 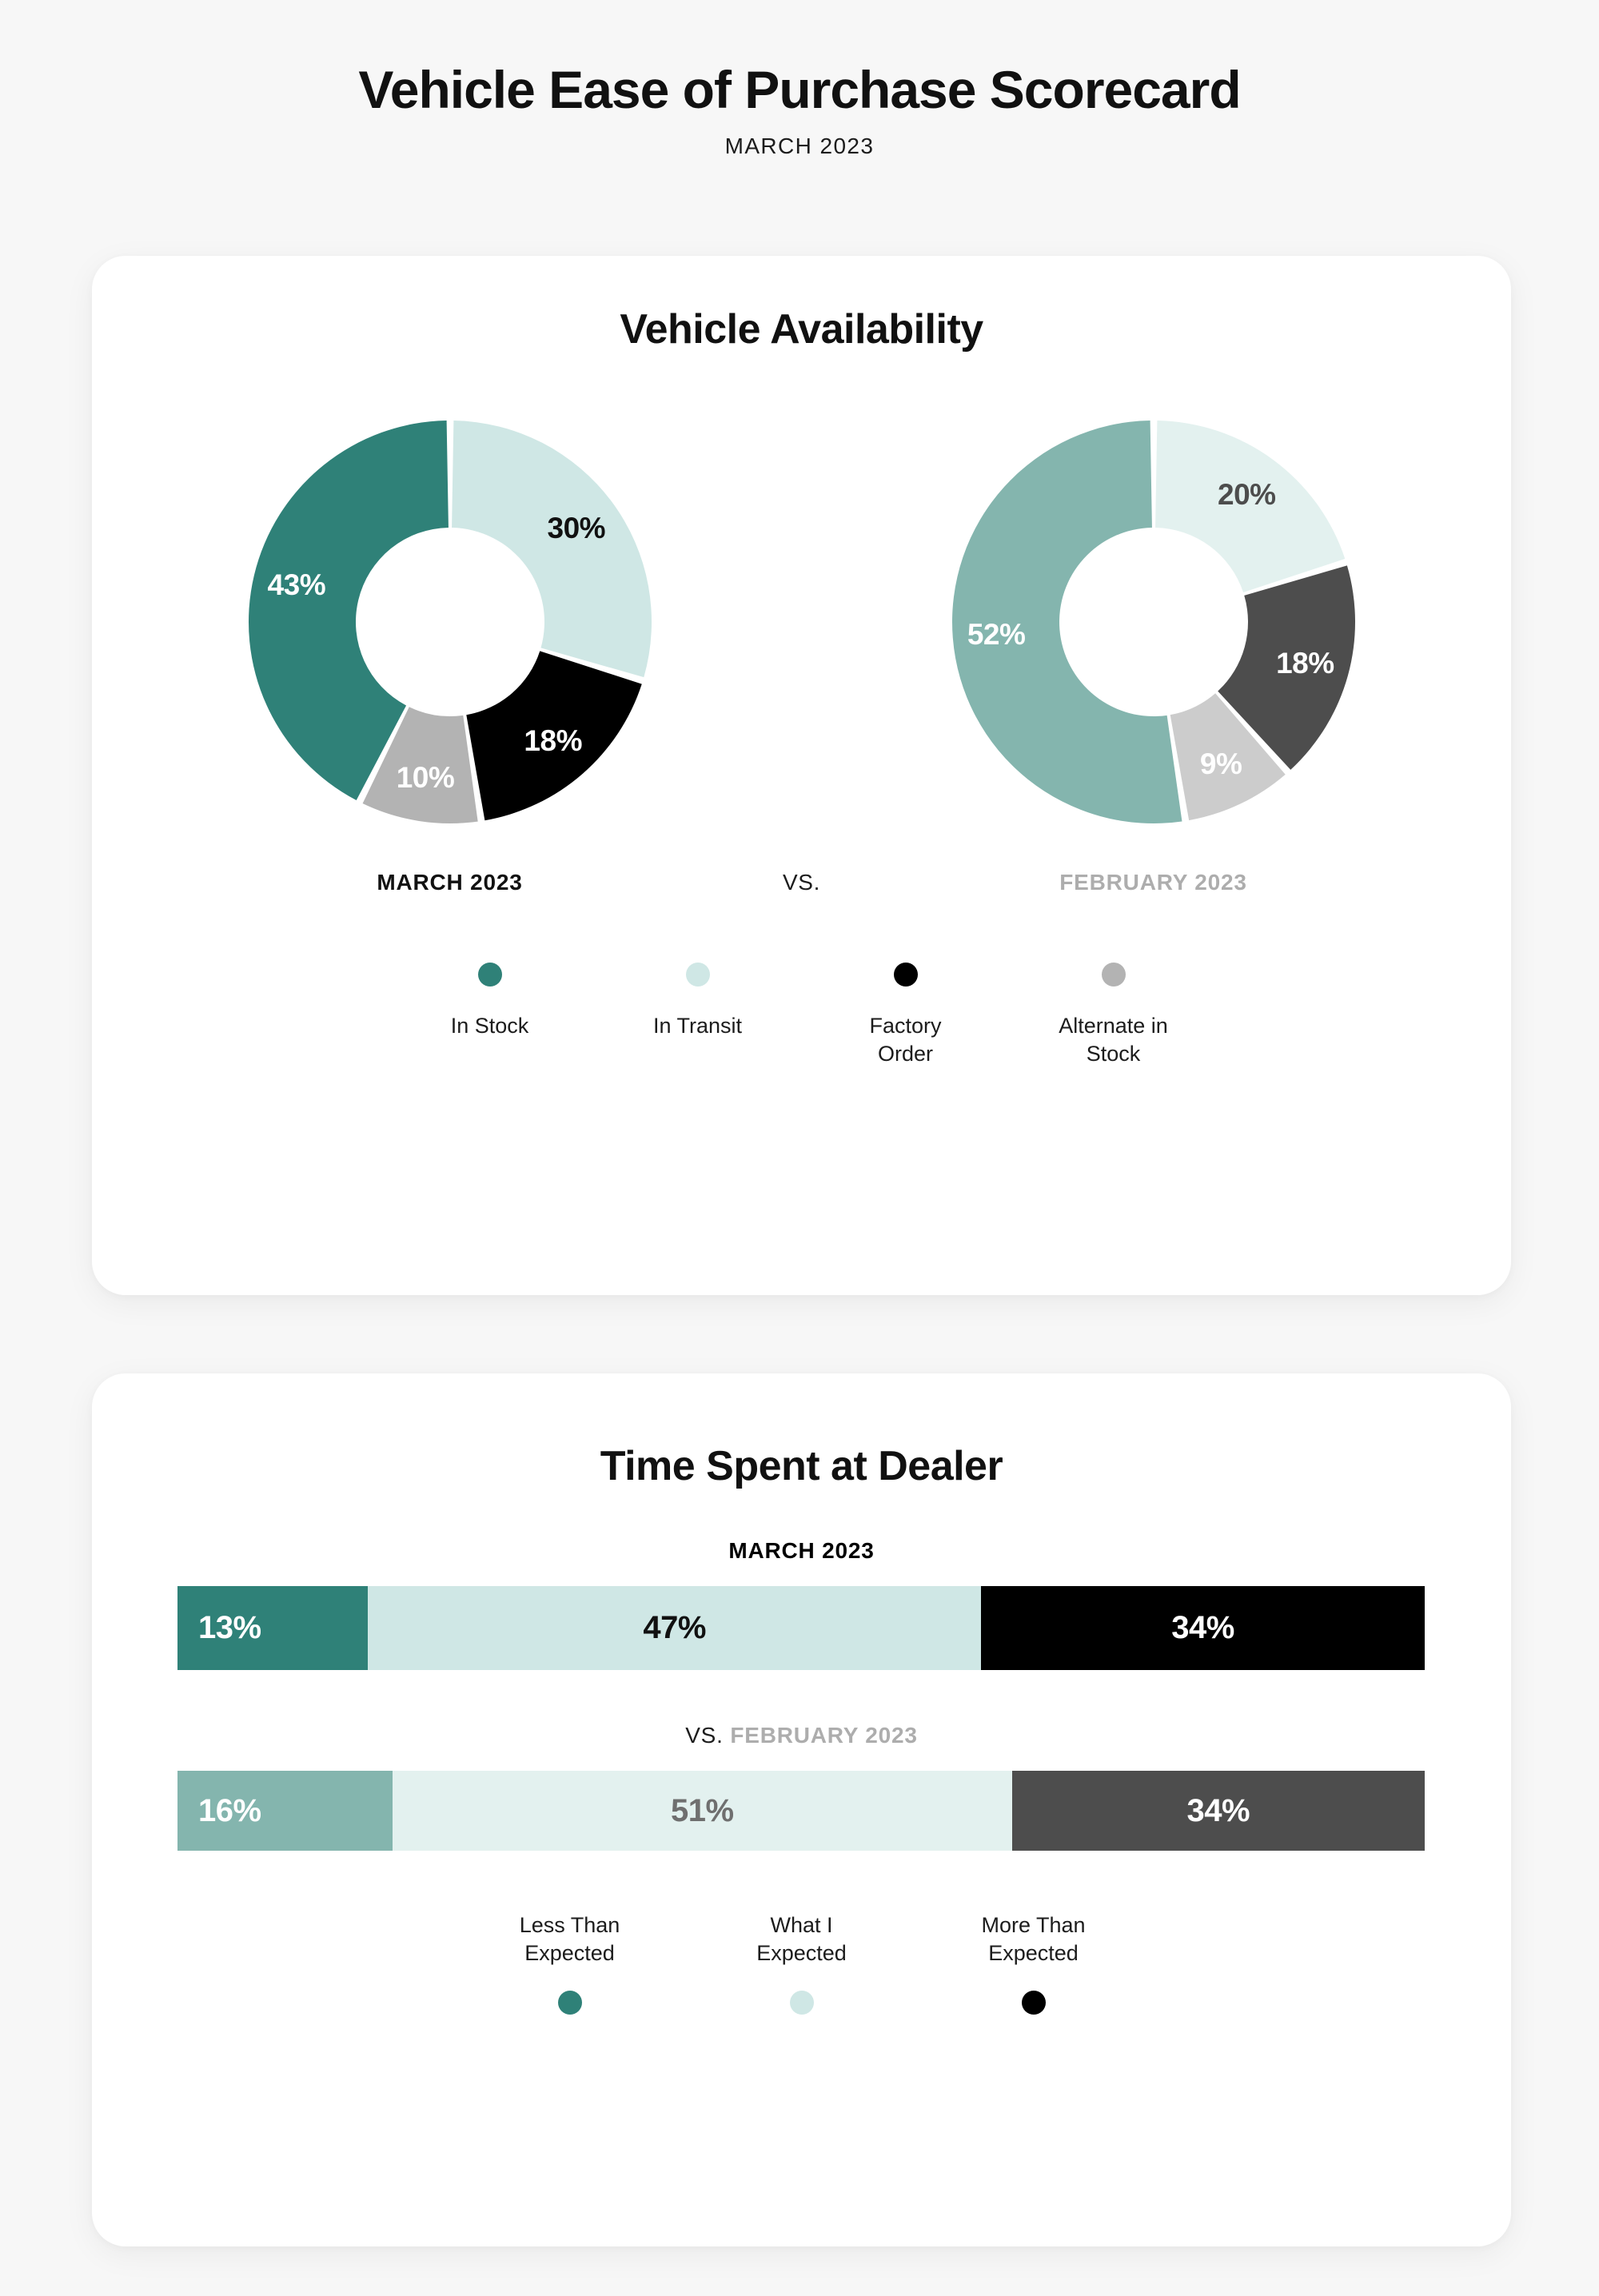 I want to click on bar-heading-february: VS. FEBRUARY 2023, so click(x=801, y=1735).